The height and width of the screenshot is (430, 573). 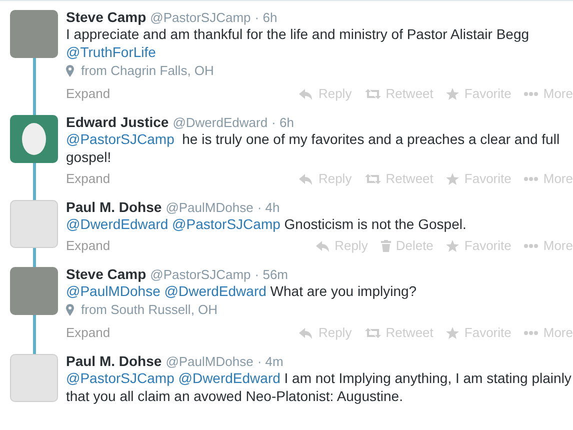 What do you see at coordinates (270, 362) in the screenshot?
I see `tweet-time: · 4m` at bounding box center [270, 362].